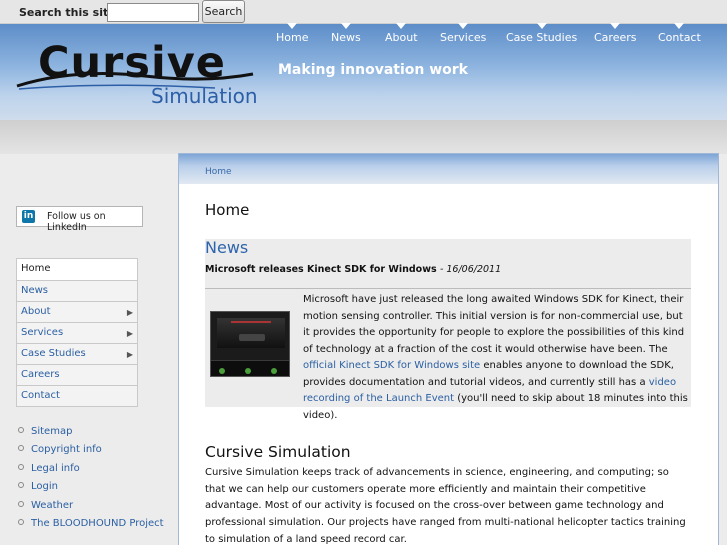 The height and width of the screenshot is (545, 727). Describe the element at coordinates (55, 468) in the screenshot. I see `link-label: Legal info` at that location.